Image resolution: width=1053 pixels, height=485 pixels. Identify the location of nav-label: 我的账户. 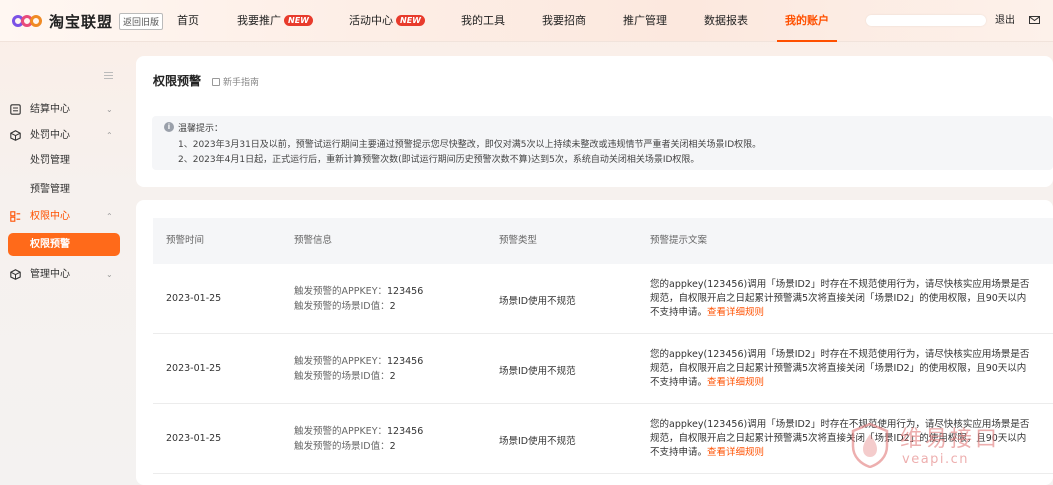
(807, 20).